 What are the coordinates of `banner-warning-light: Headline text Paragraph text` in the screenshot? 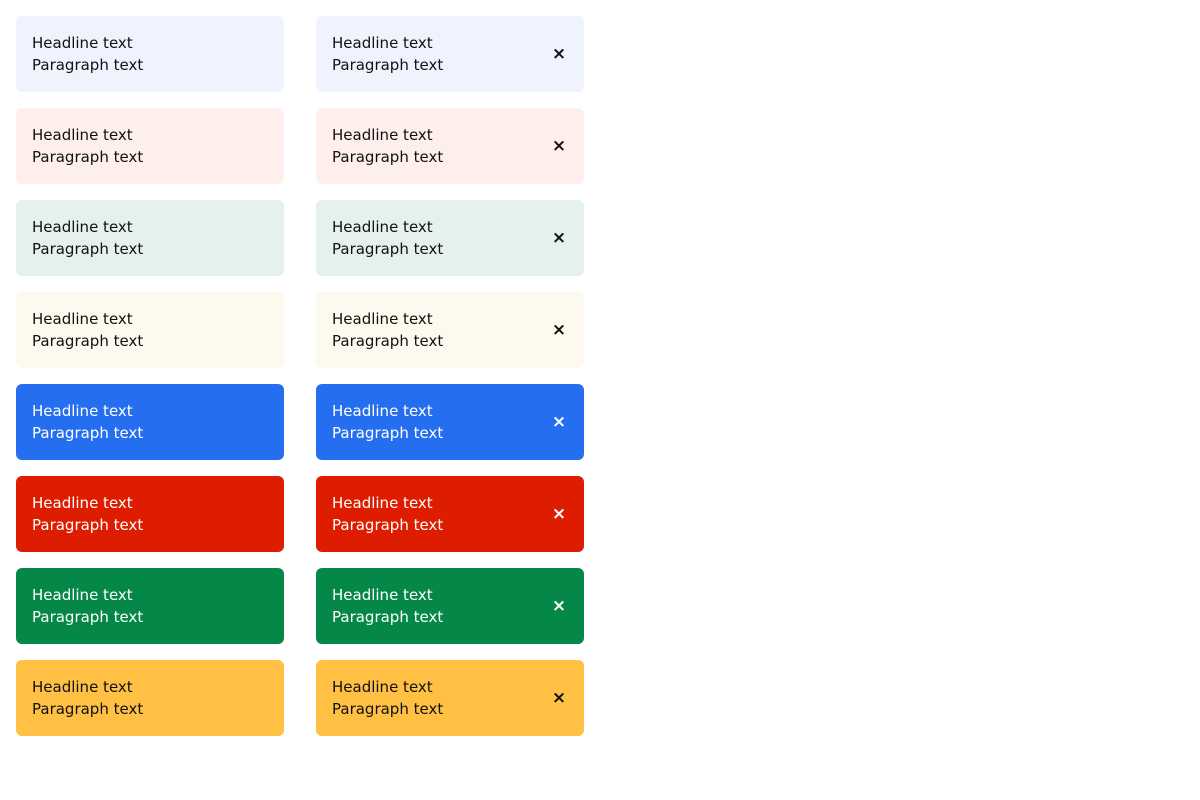 It's located at (150, 330).